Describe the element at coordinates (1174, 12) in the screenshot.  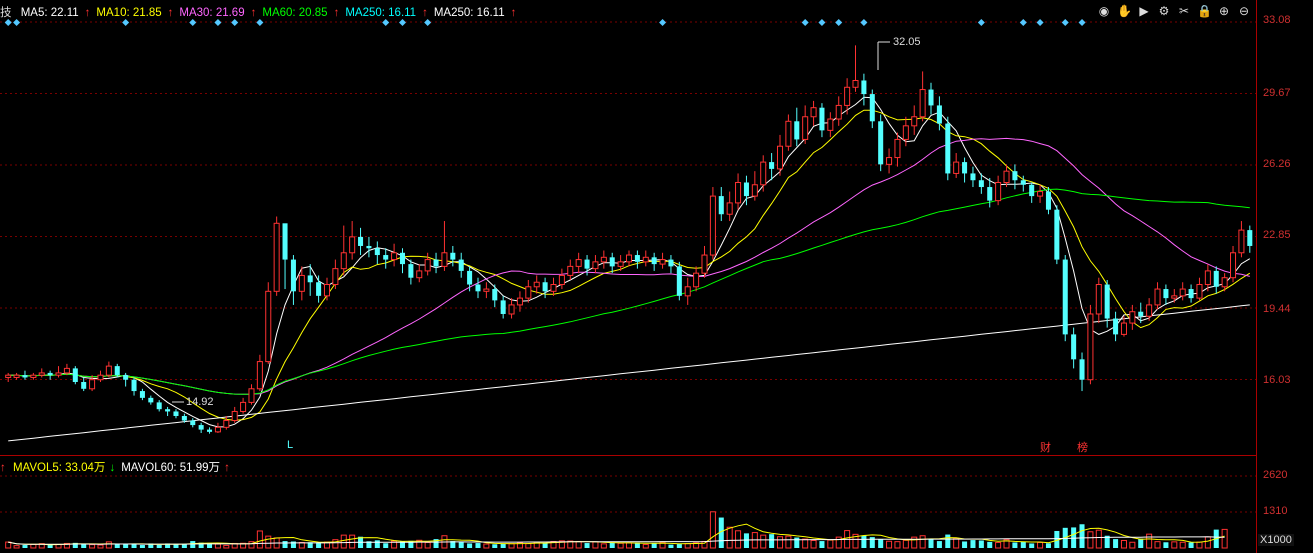
I see `chart-toolbar: ◉ ✋ ▶ ⚙ ✂ 🔒 ⊕ ⊖` at that location.